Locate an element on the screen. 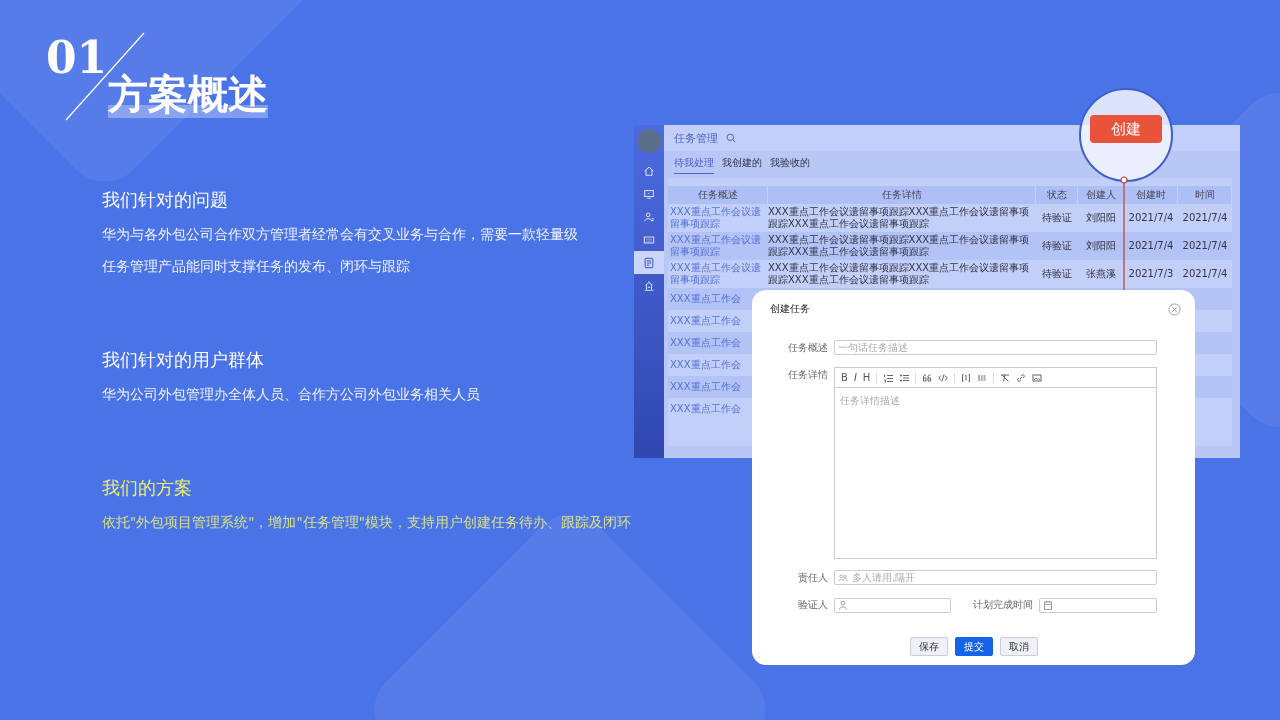 Image resolution: width=1280 pixels, height=720 pixels. bracket-icon is located at coordinates (966, 377).